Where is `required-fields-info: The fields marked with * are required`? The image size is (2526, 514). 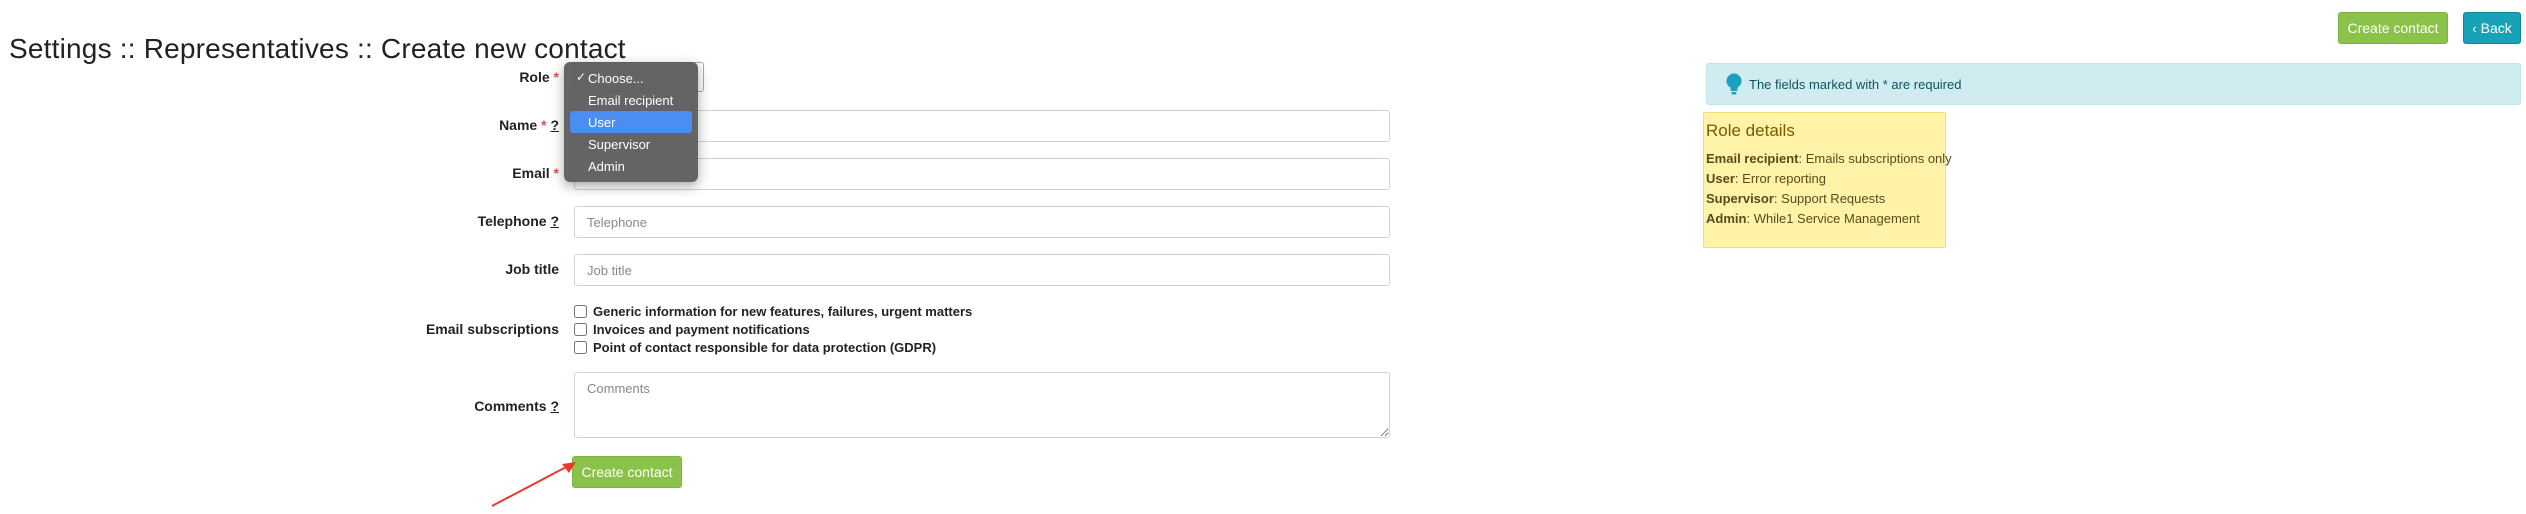
required-fields-info: The fields marked with * are required is located at coordinates (2113, 84).